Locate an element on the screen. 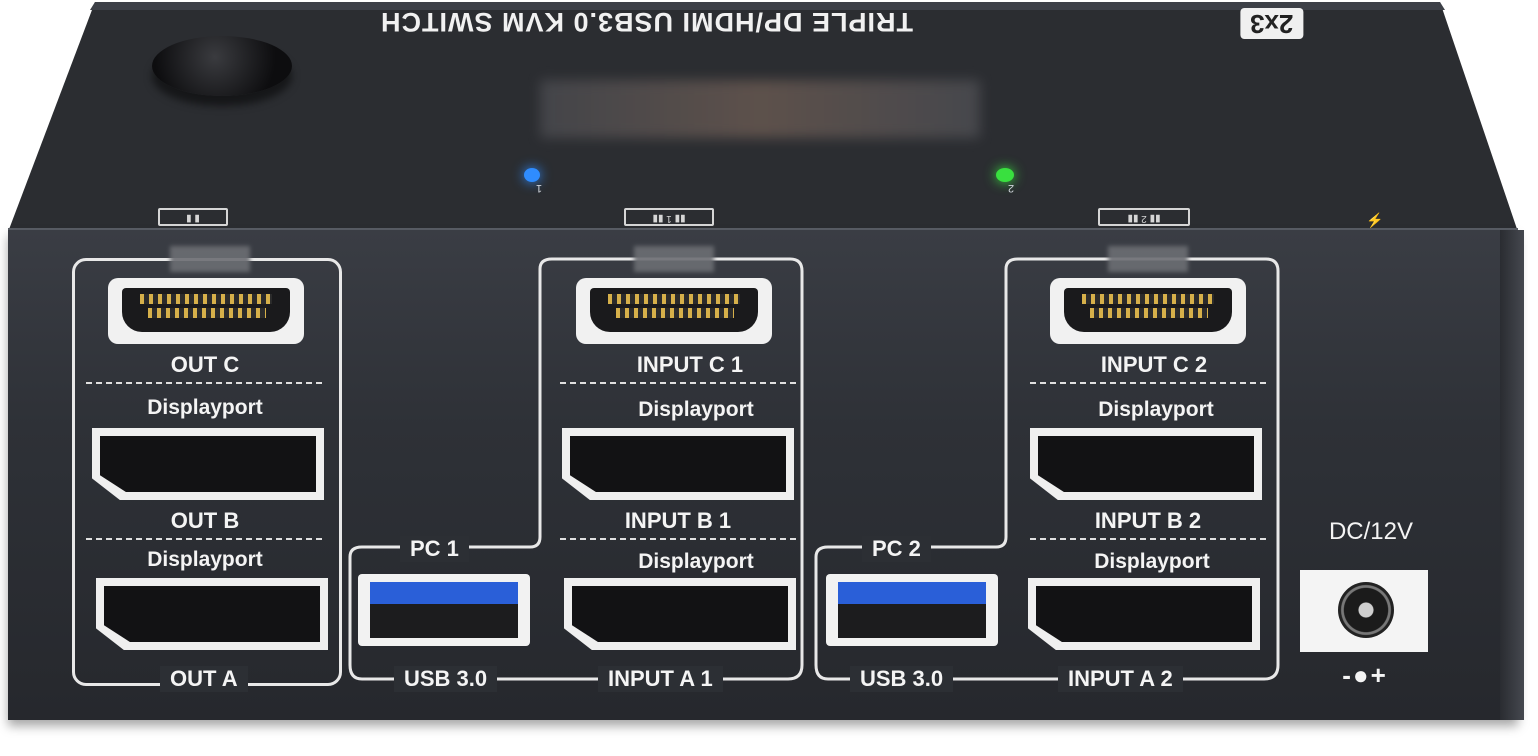 The height and width of the screenshot is (756, 1538). out-a-label: OUT A is located at coordinates (204, 679).